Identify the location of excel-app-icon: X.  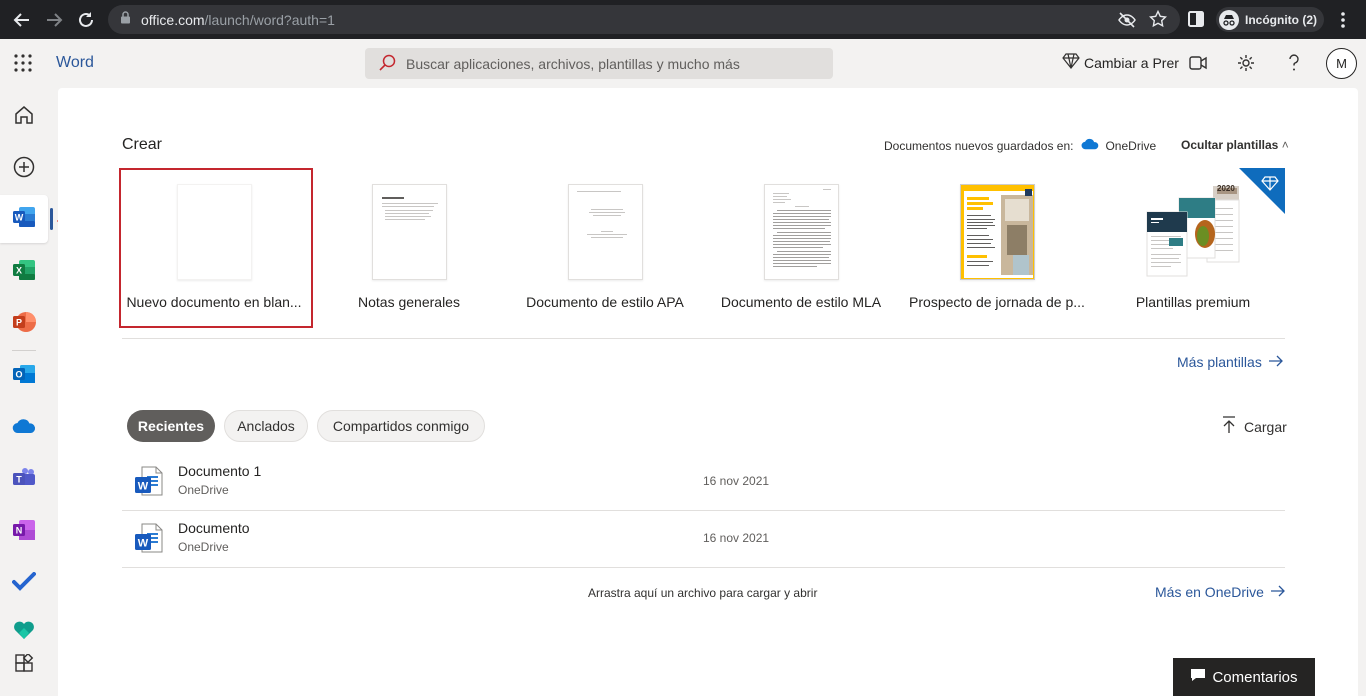
(24, 272).